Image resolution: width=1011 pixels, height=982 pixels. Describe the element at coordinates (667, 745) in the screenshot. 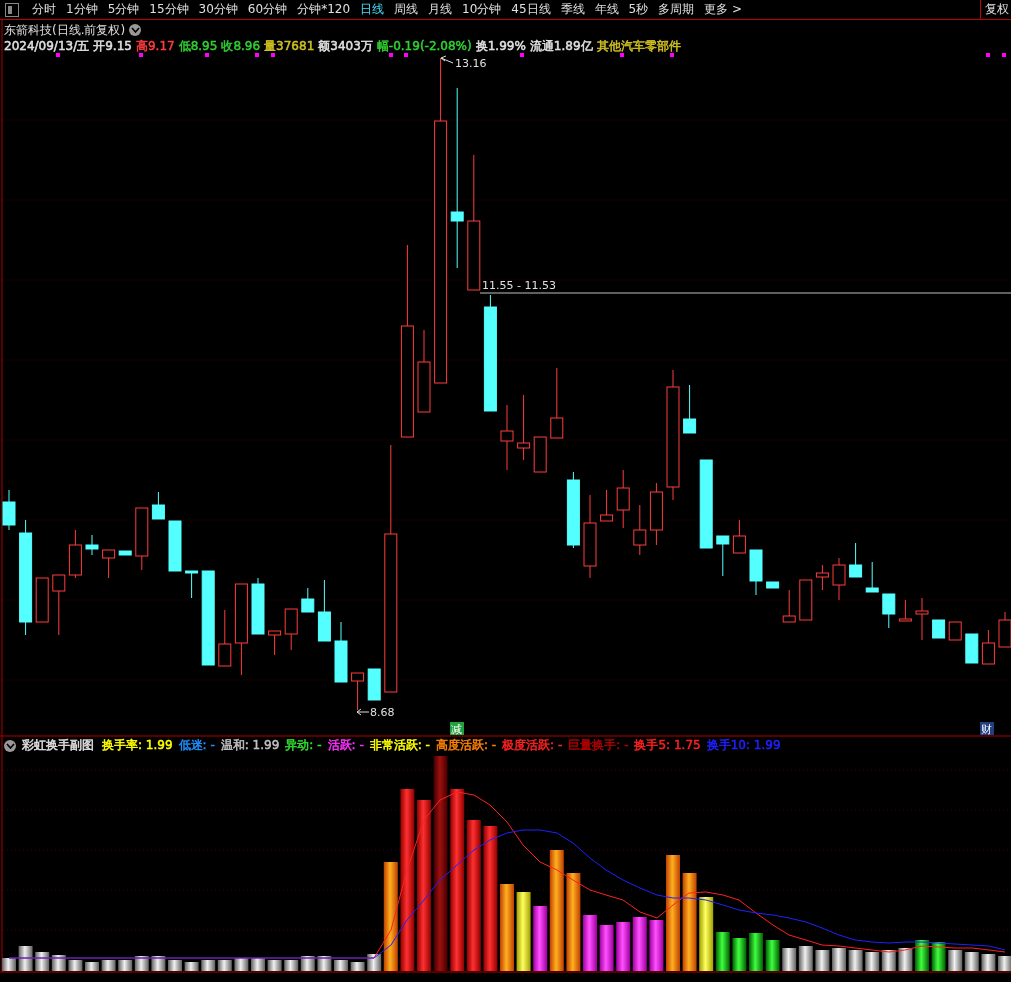

I see `indicator-value: 换手5: 1.75` at that location.